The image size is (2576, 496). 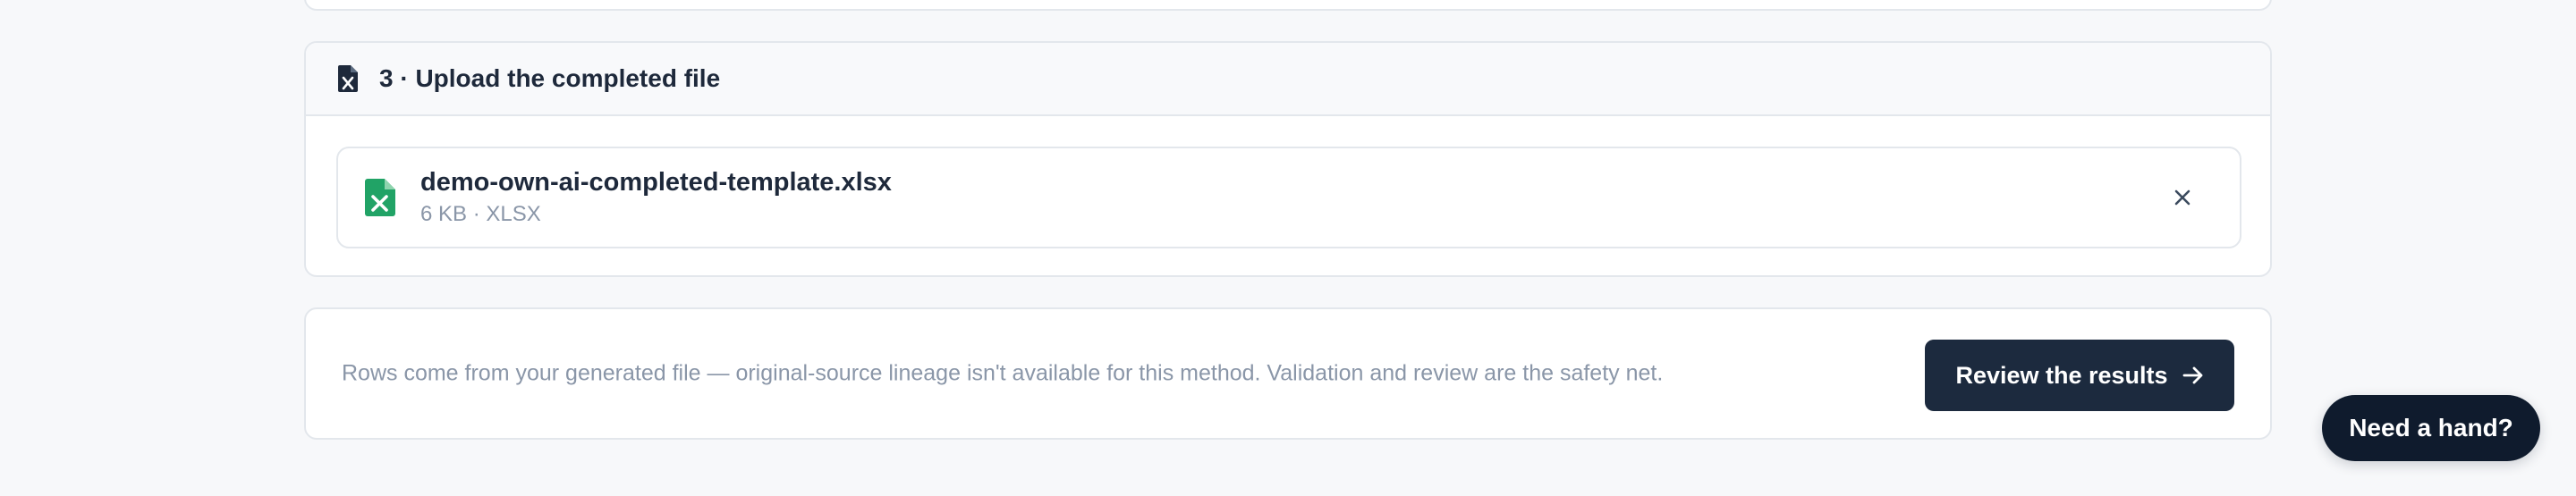 What do you see at coordinates (2061, 375) in the screenshot?
I see `review-results-label: Review the results` at bounding box center [2061, 375].